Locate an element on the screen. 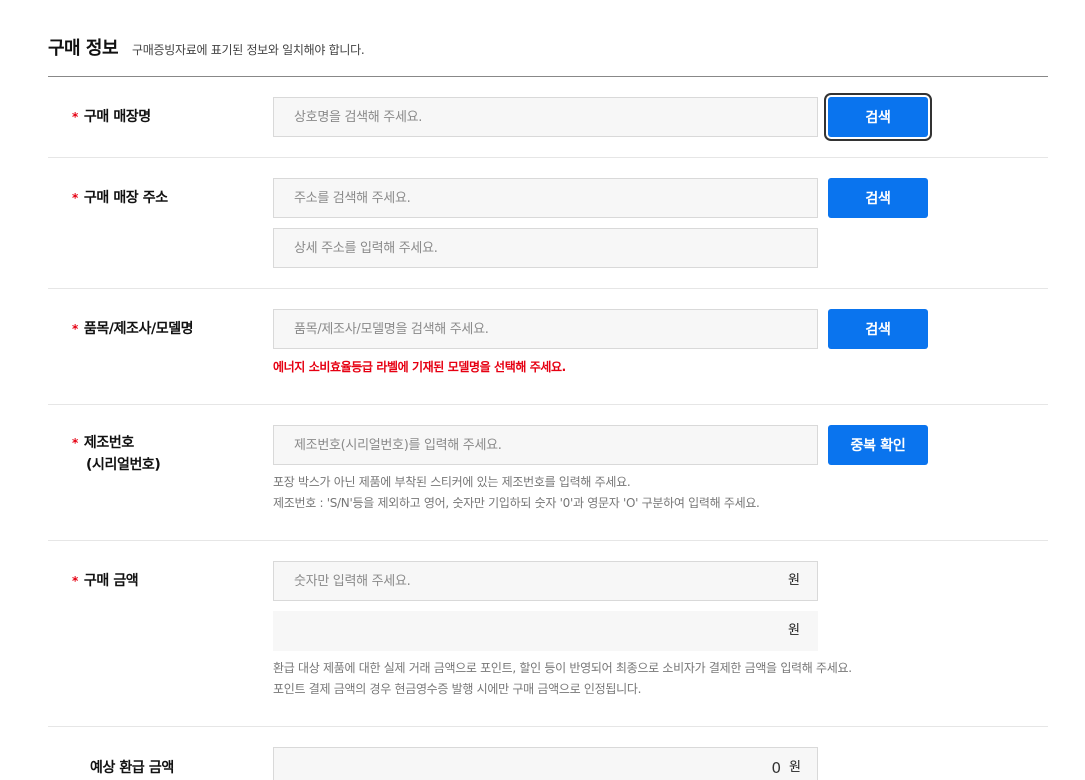  store-name-input is located at coordinates (545, 117).